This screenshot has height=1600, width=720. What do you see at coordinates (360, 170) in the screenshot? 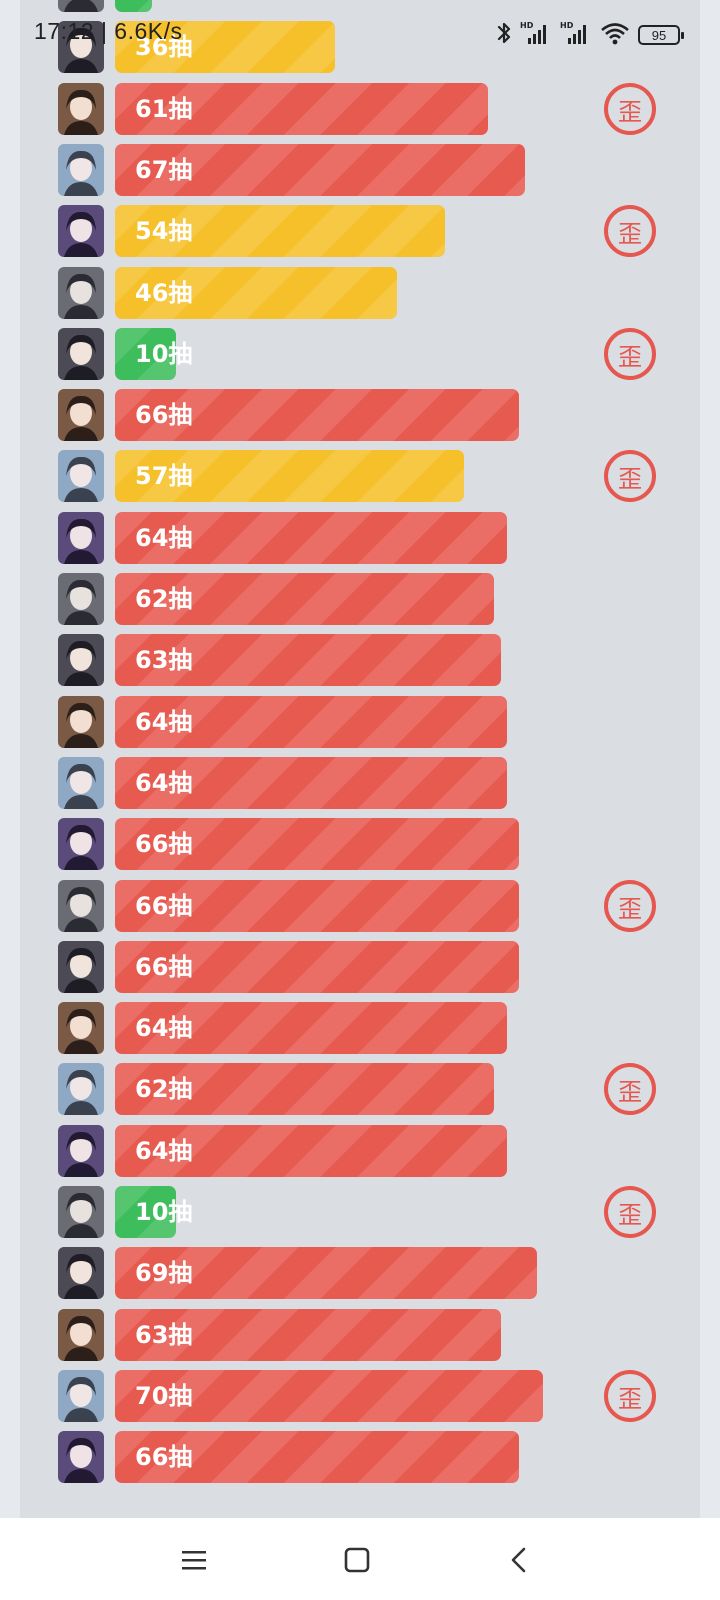
I see `list-item: 67抽` at bounding box center [360, 170].